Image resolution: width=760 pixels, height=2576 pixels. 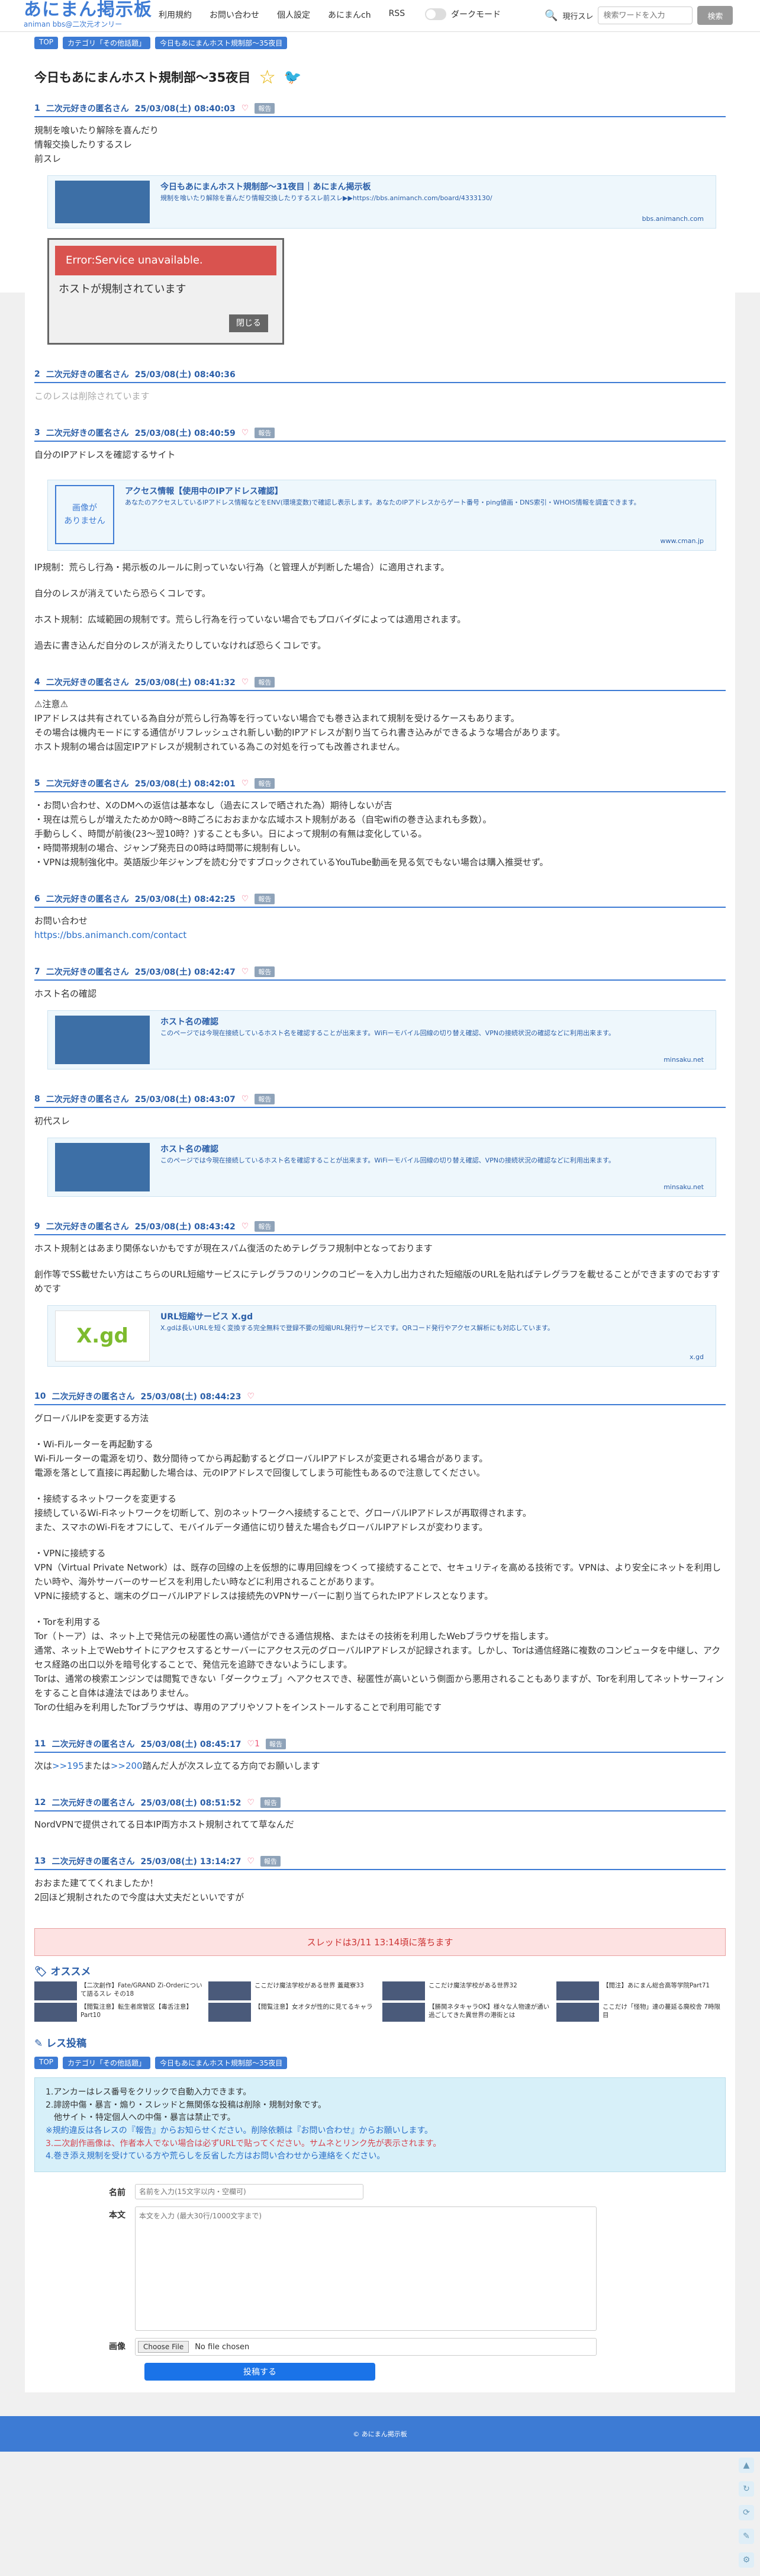 I want to click on post-number: 11, so click(x=40, y=1744).